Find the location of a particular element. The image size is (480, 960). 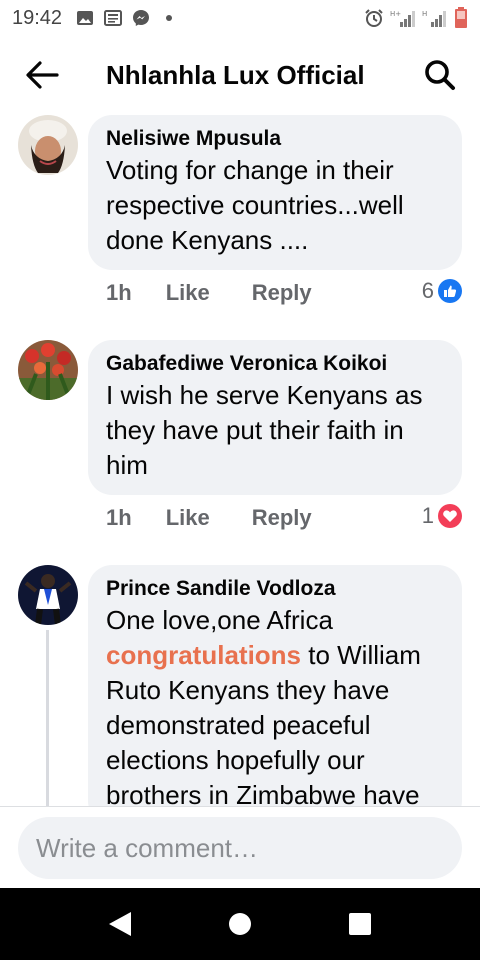

search-button is located at coordinates (440, 75).